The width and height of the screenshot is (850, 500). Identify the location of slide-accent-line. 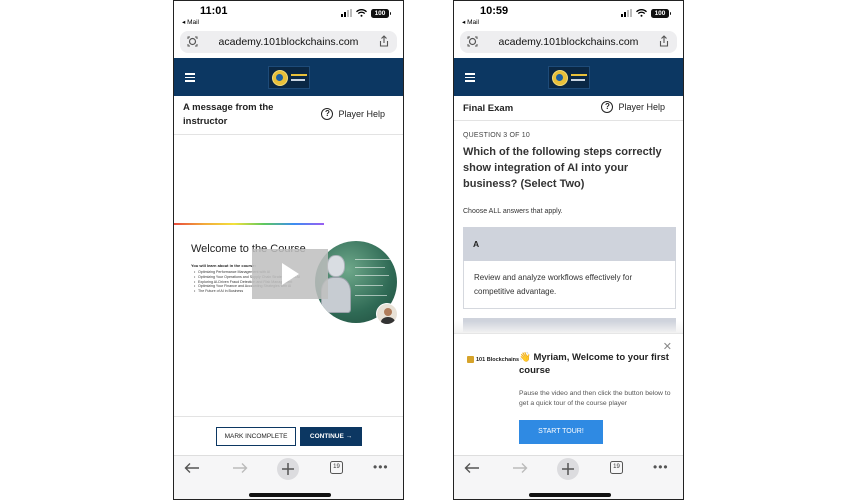
(249, 224).